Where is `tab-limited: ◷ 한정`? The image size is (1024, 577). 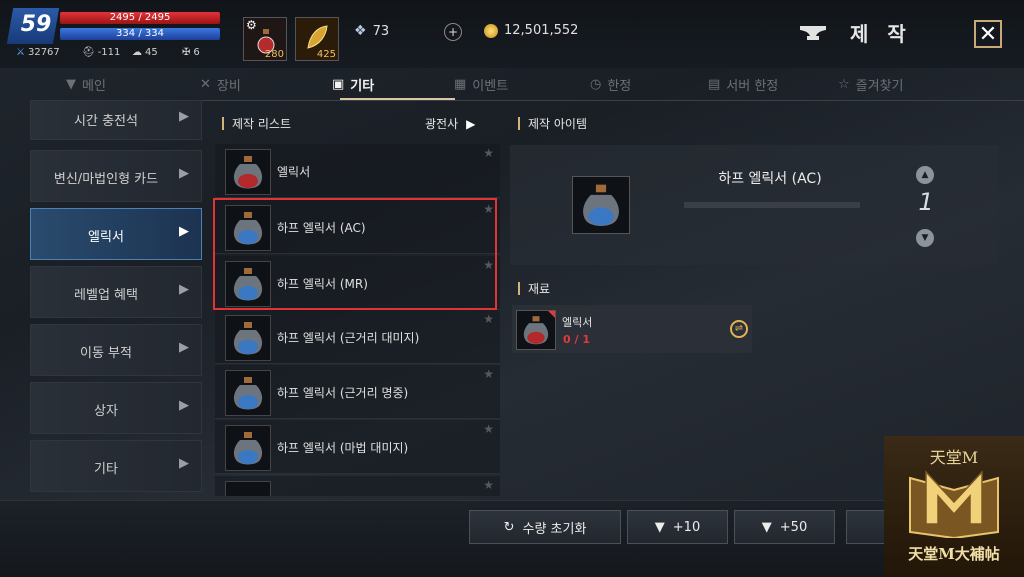 tab-limited: ◷ 한정 is located at coordinates (610, 84).